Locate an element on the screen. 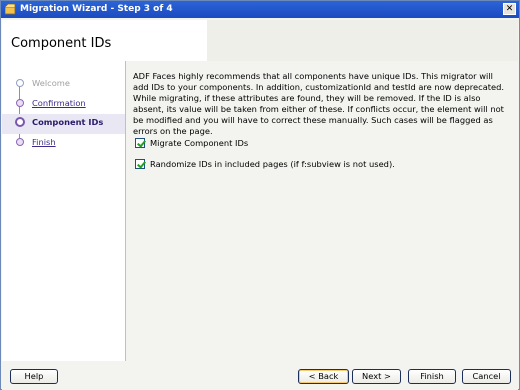 This screenshot has height=390, width=520. close-button: ✕ is located at coordinates (509, 9).